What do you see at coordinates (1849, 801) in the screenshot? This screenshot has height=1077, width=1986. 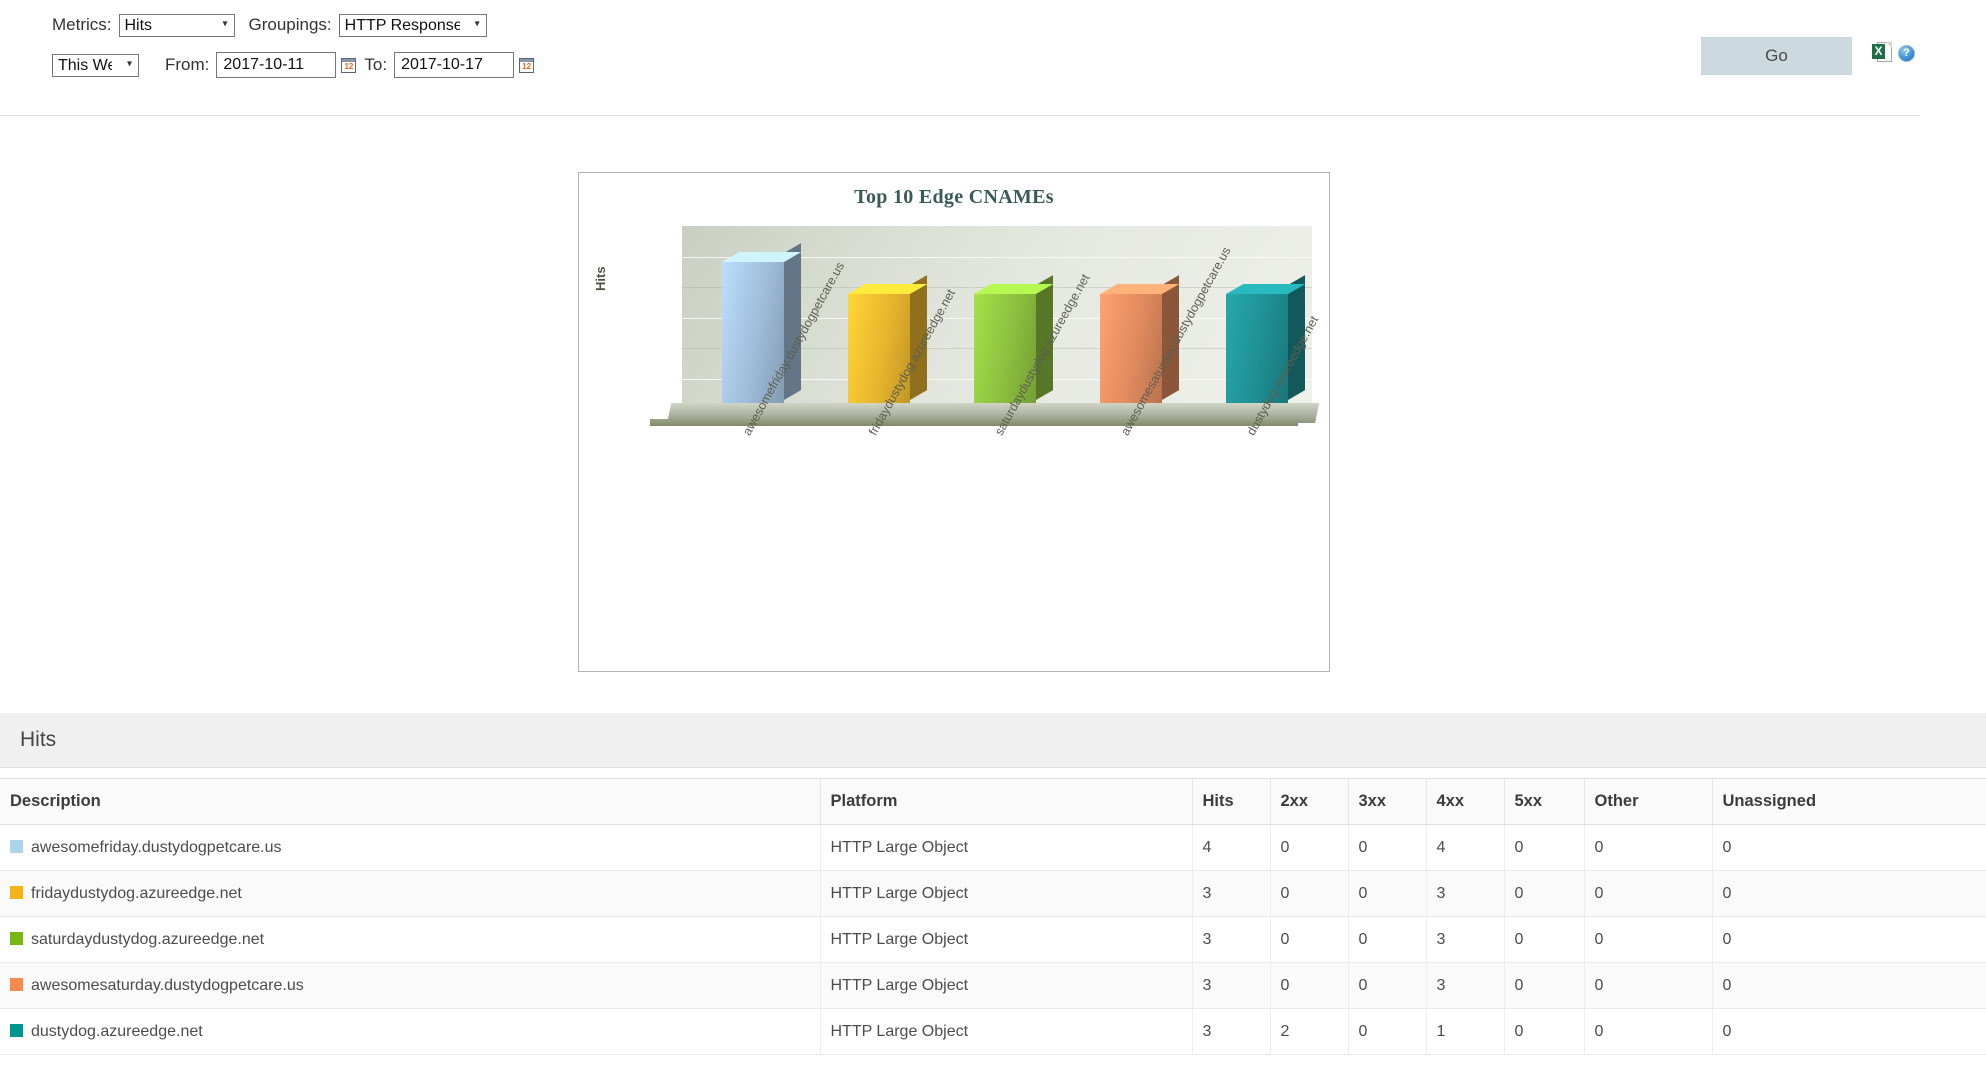 I see `col-unassigned: Unassigned` at bounding box center [1849, 801].